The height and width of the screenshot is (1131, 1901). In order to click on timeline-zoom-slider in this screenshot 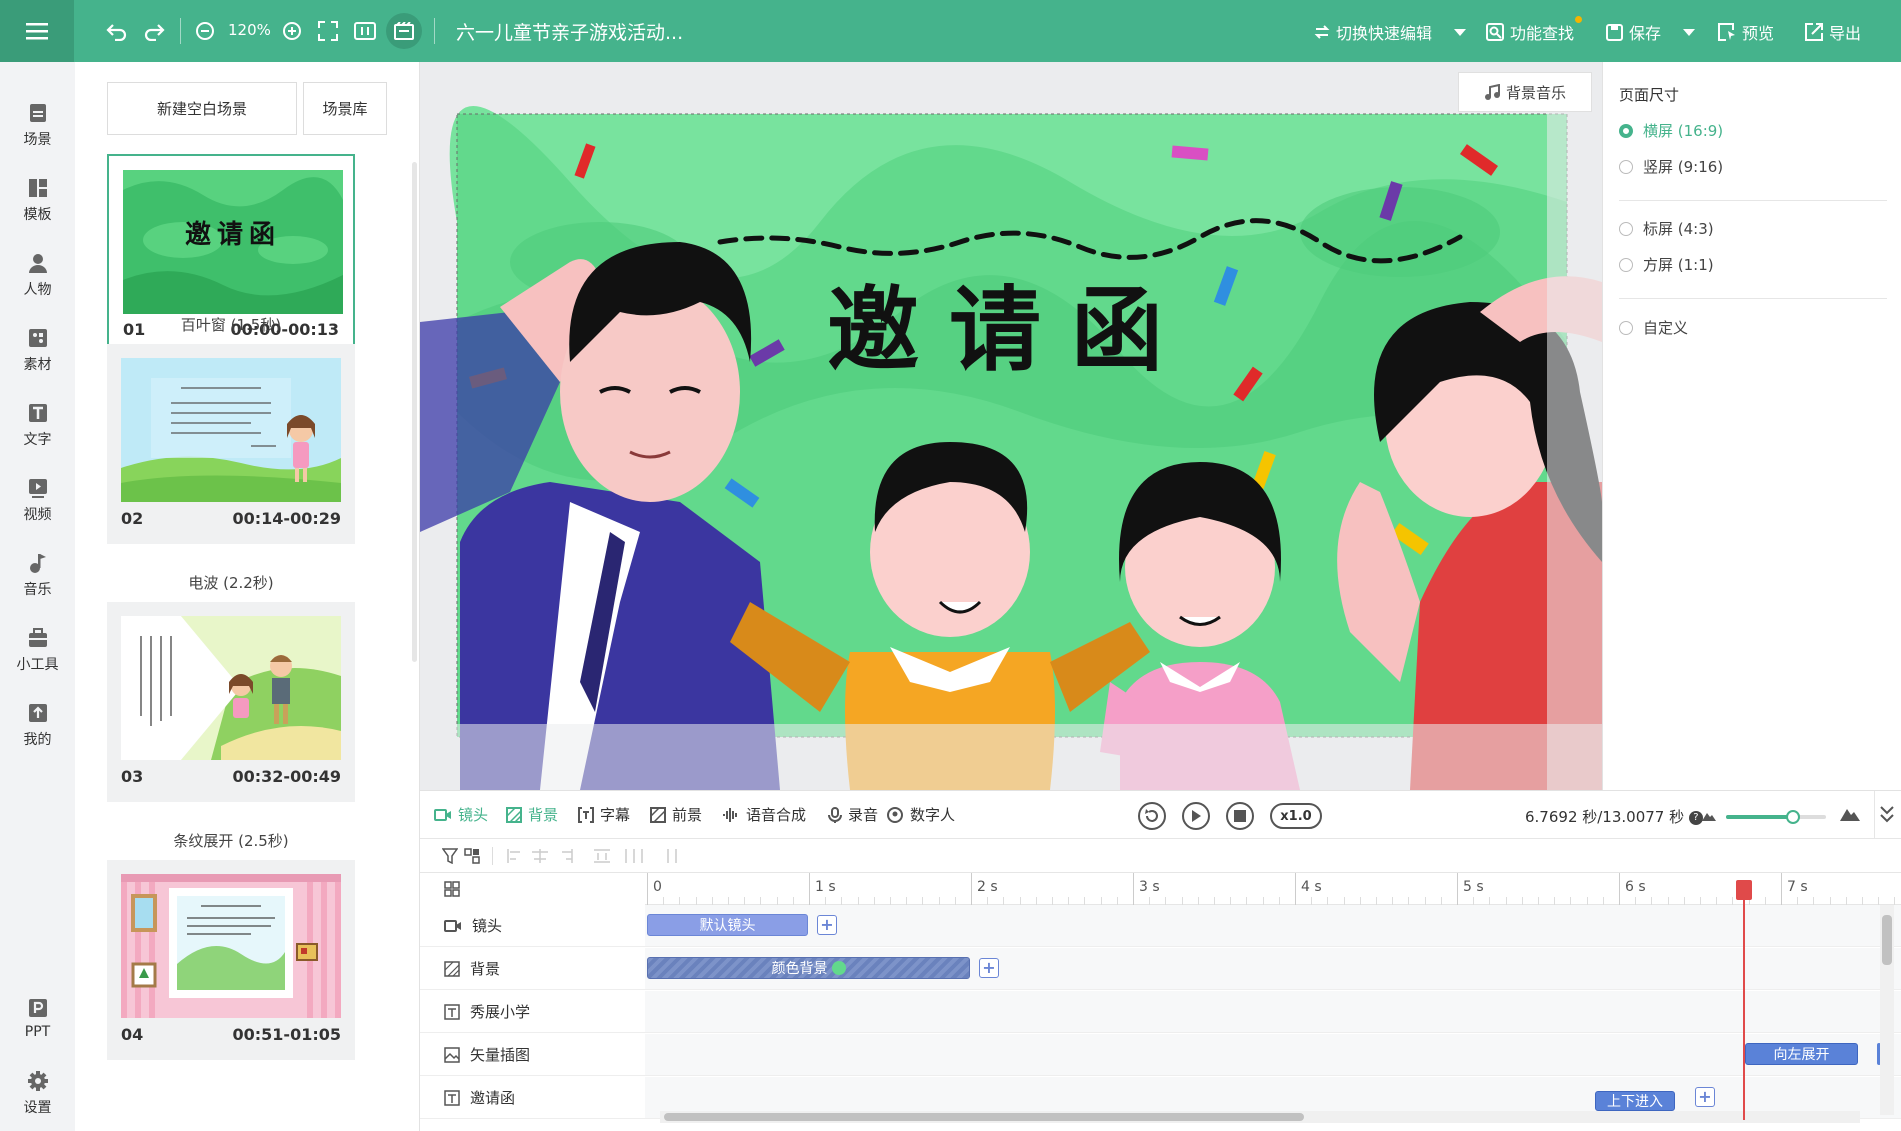, I will do `click(1776, 817)`.